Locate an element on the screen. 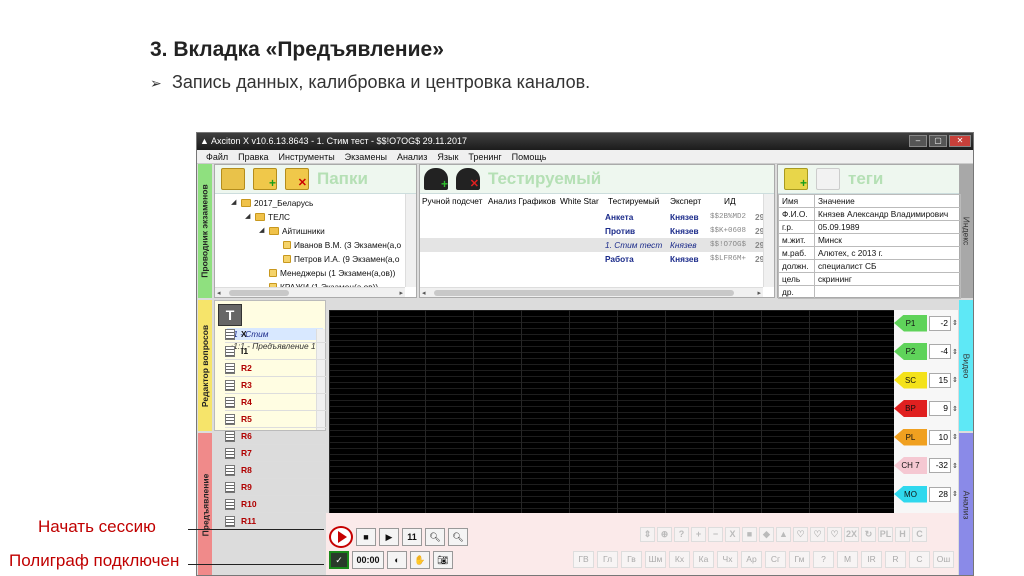  table-row: должн. специалист СБ is located at coordinates (869, 266).